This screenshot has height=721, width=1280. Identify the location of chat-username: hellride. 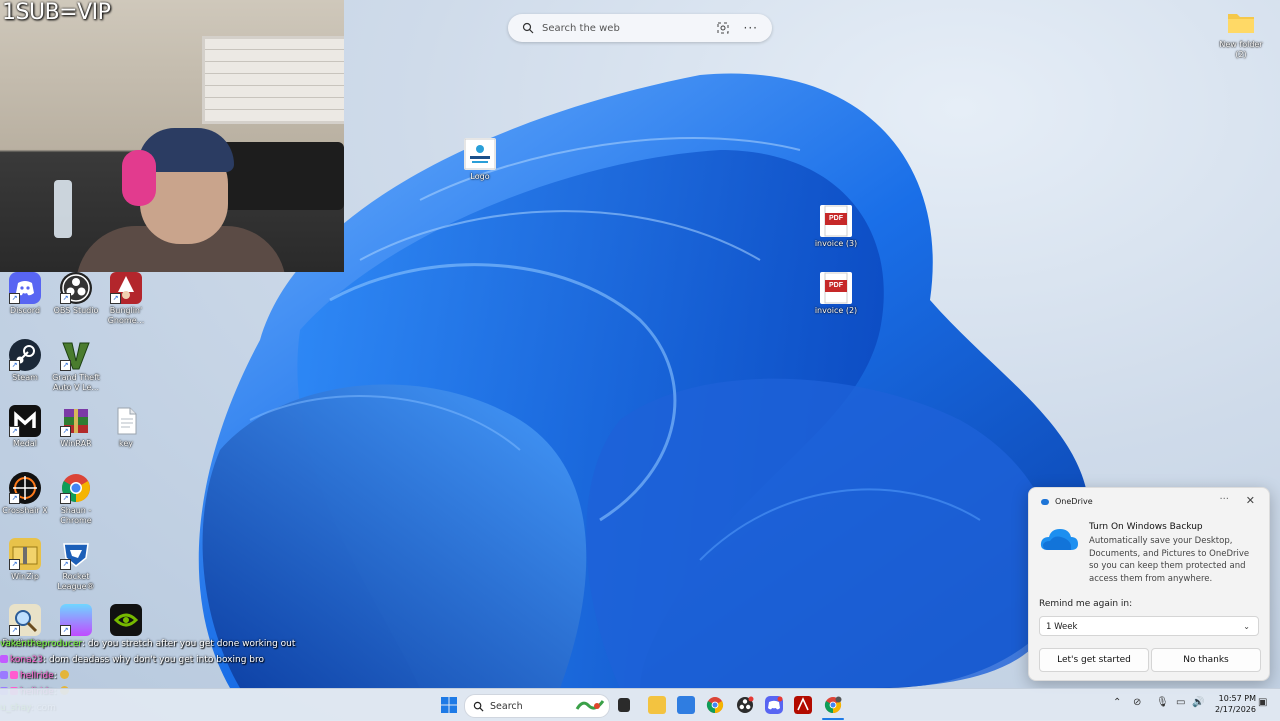
(37, 676).